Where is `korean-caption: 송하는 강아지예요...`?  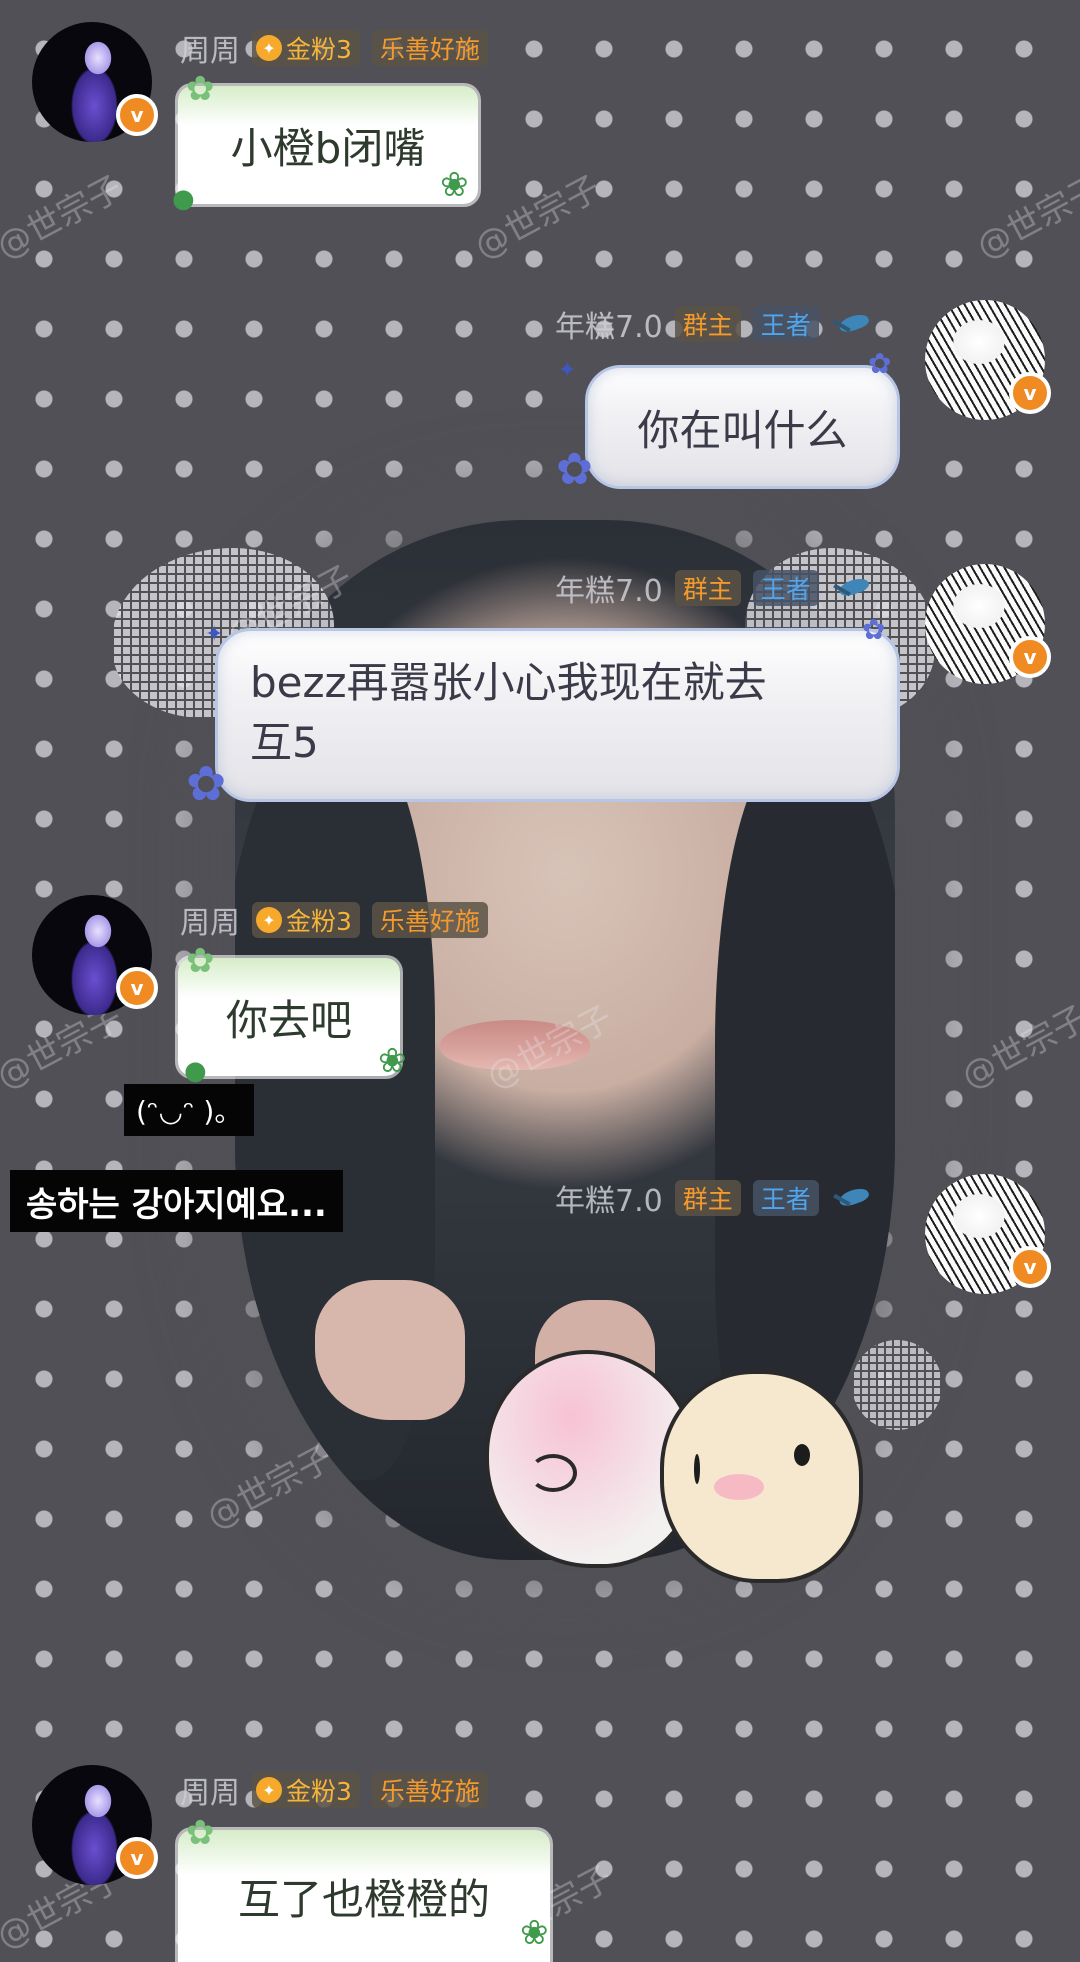
korean-caption: 송하는 강아지예요... is located at coordinates (176, 1201).